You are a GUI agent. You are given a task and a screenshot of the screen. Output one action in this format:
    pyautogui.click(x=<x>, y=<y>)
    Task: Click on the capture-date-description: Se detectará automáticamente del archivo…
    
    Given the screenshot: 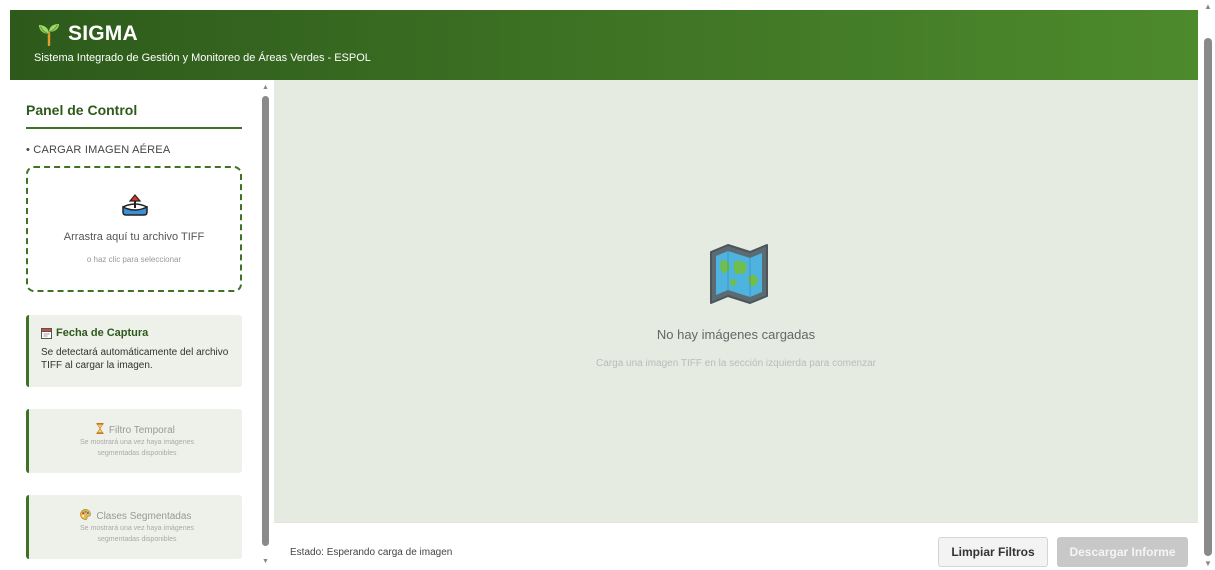 What is the action you would take?
    pyautogui.click(x=135, y=359)
    